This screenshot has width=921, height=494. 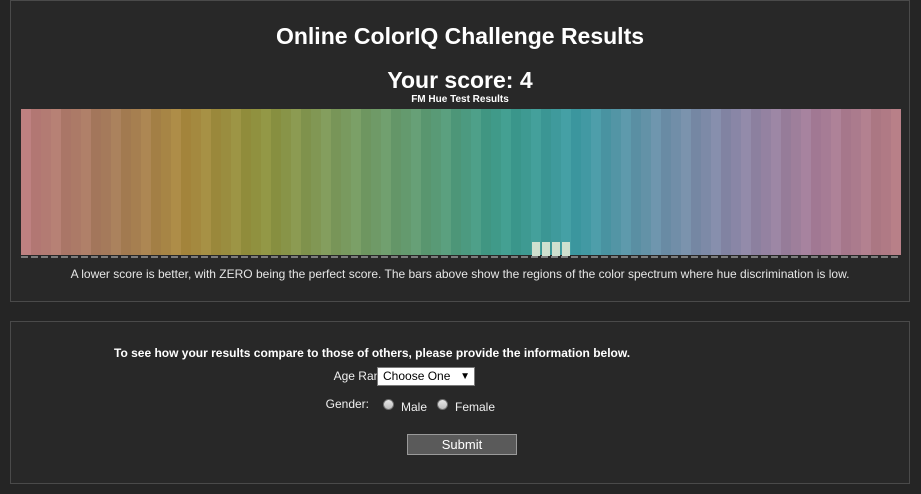 What do you see at coordinates (426, 376) in the screenshot?
I see `age-range-select: Choose One ▼` at bounding box center [426, 376].